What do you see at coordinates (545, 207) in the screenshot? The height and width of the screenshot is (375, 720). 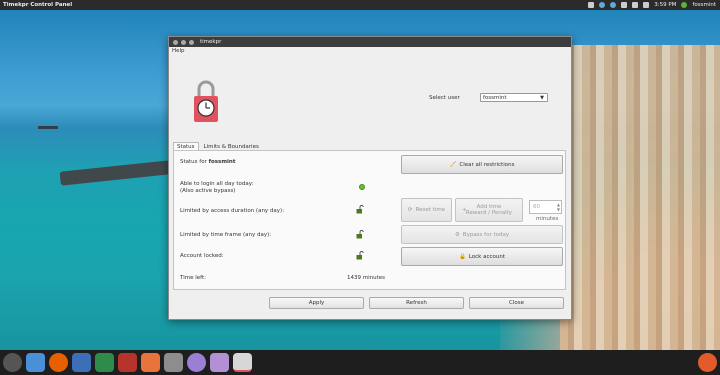 I see `minutes-spinner: 60 ▲ ▼` at bounding box center [545, 207].